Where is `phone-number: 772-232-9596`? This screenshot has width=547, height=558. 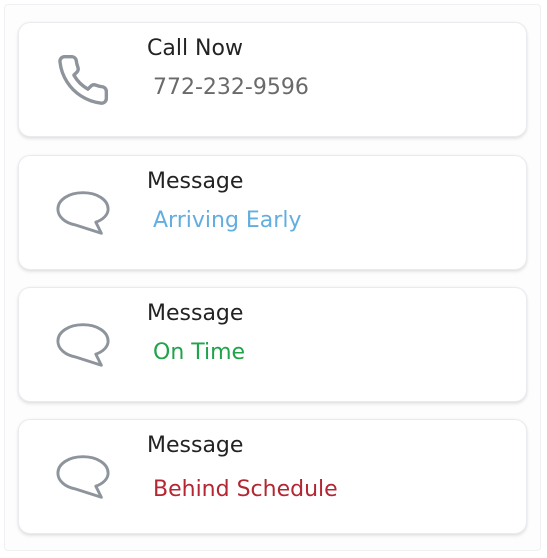 phone-number: 772-232-9596 is located at coordinates (231, 87).